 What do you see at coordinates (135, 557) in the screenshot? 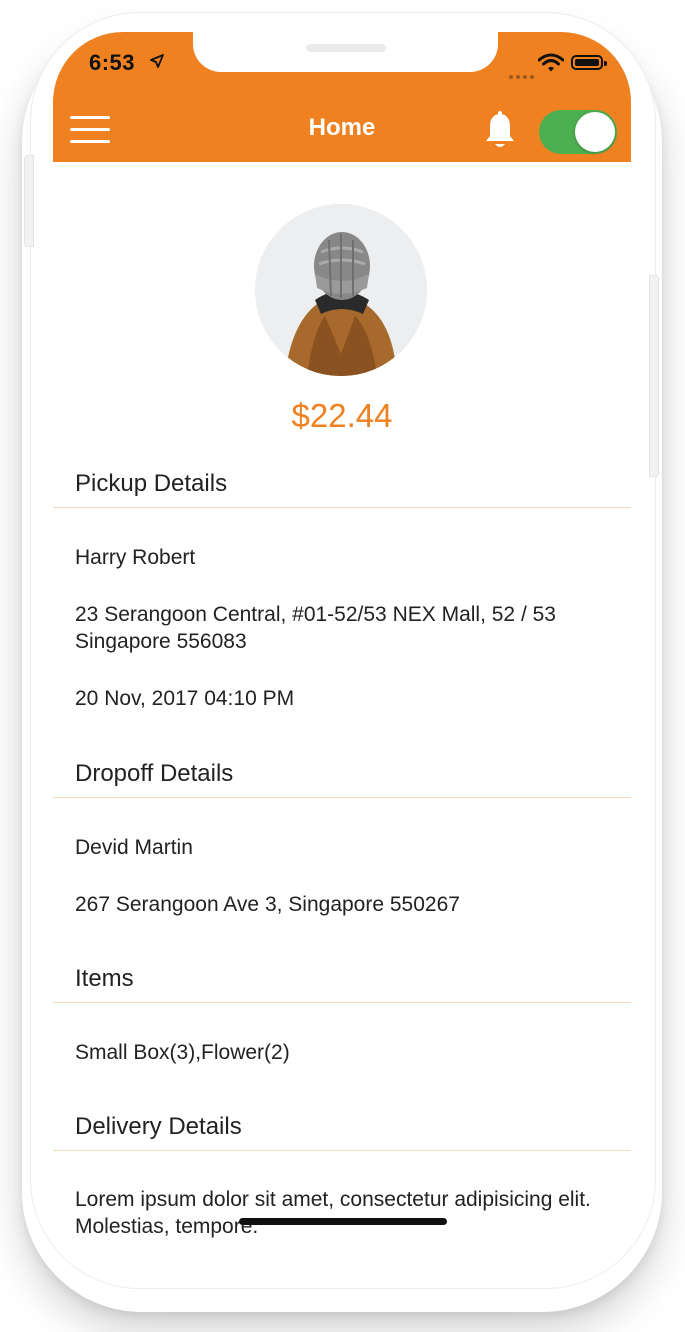
I see `pickup-name: Harry Robert` at bounding box center [135, 557].